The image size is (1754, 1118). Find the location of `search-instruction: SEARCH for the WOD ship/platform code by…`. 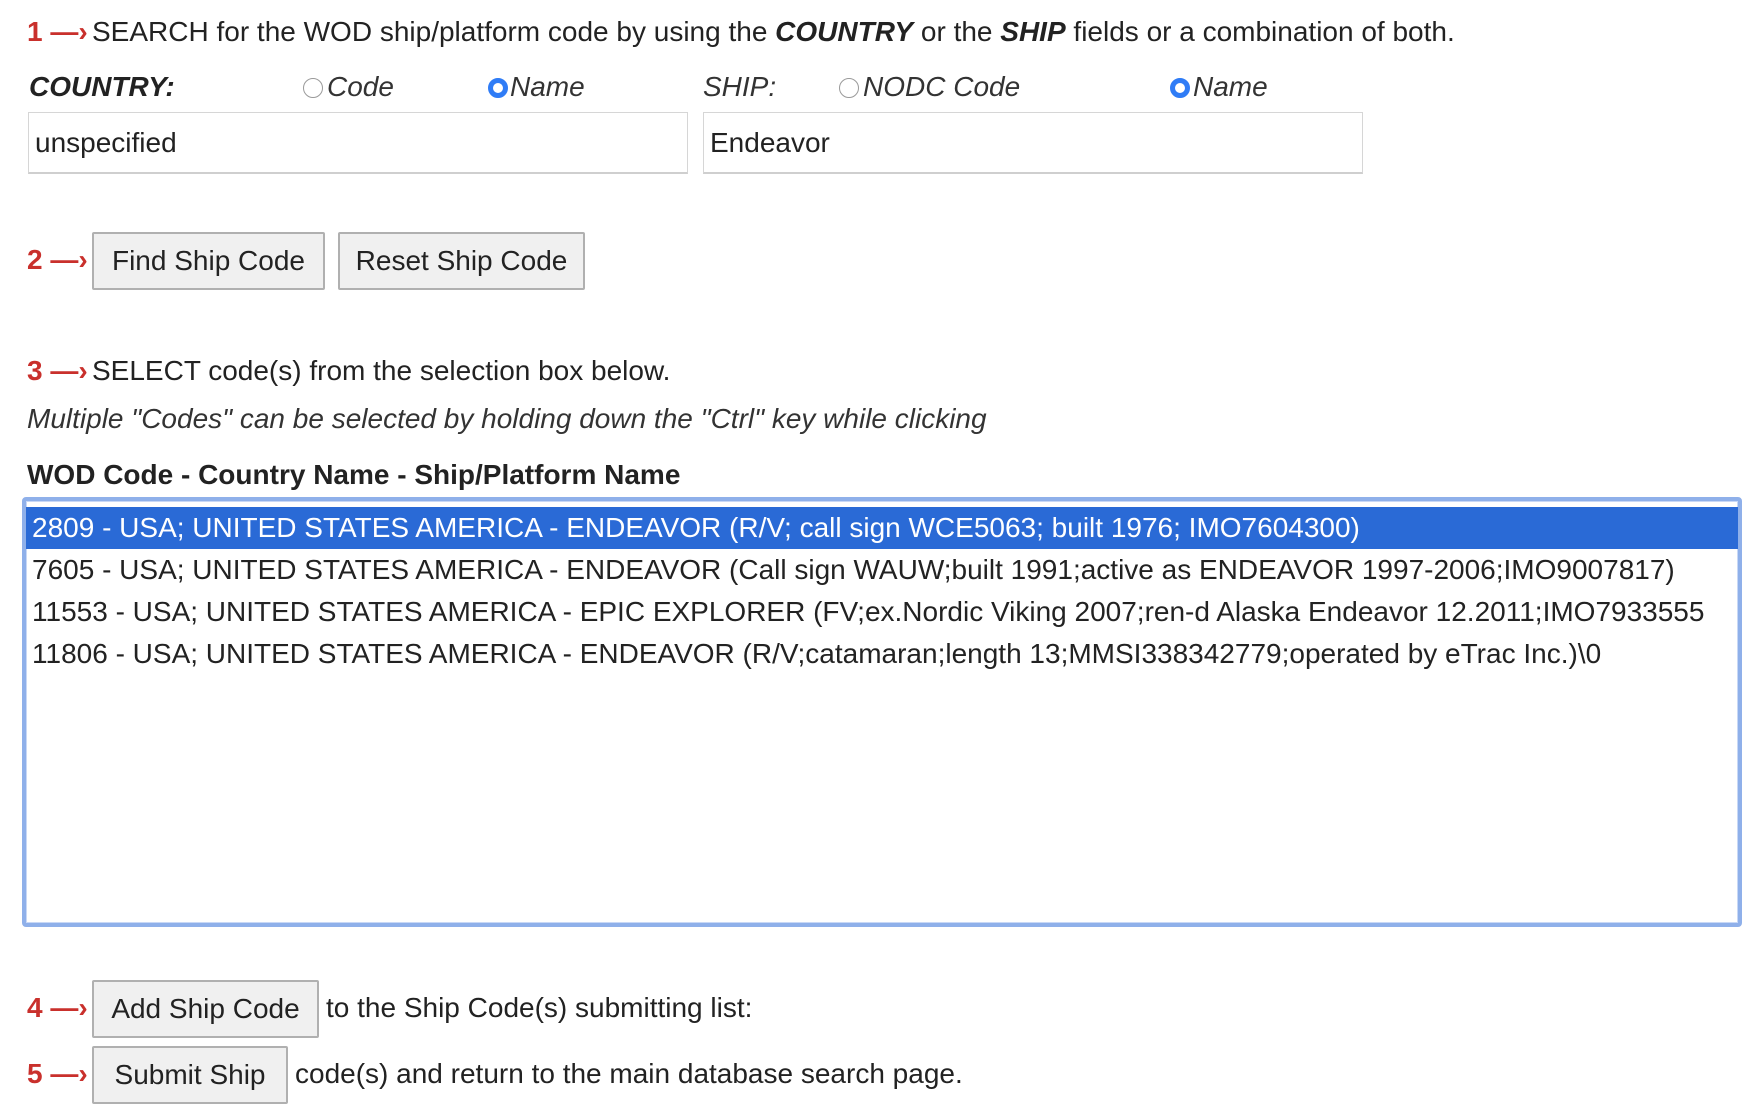

search-instruction: SEARCH for the WOD ship/platform code by… is located at coordinates (773, 32).